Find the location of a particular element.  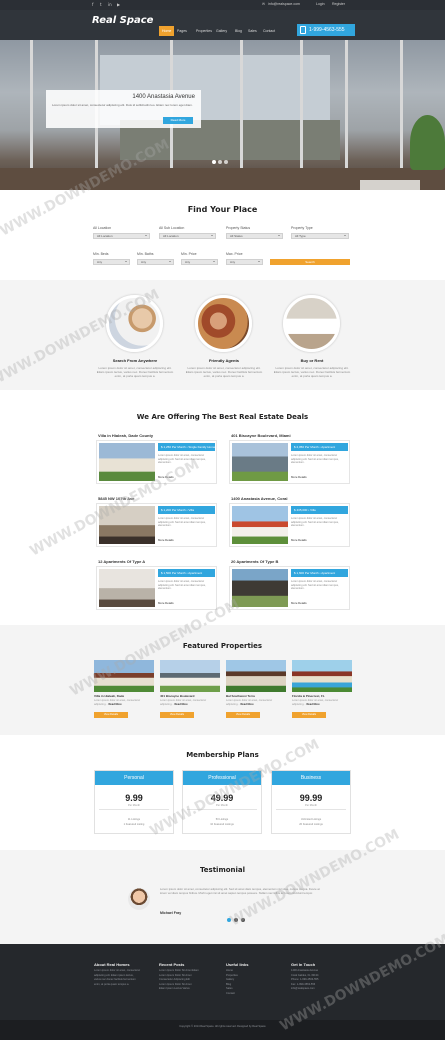

menu-item-sales: Sales is located at coordinates (252, 31).